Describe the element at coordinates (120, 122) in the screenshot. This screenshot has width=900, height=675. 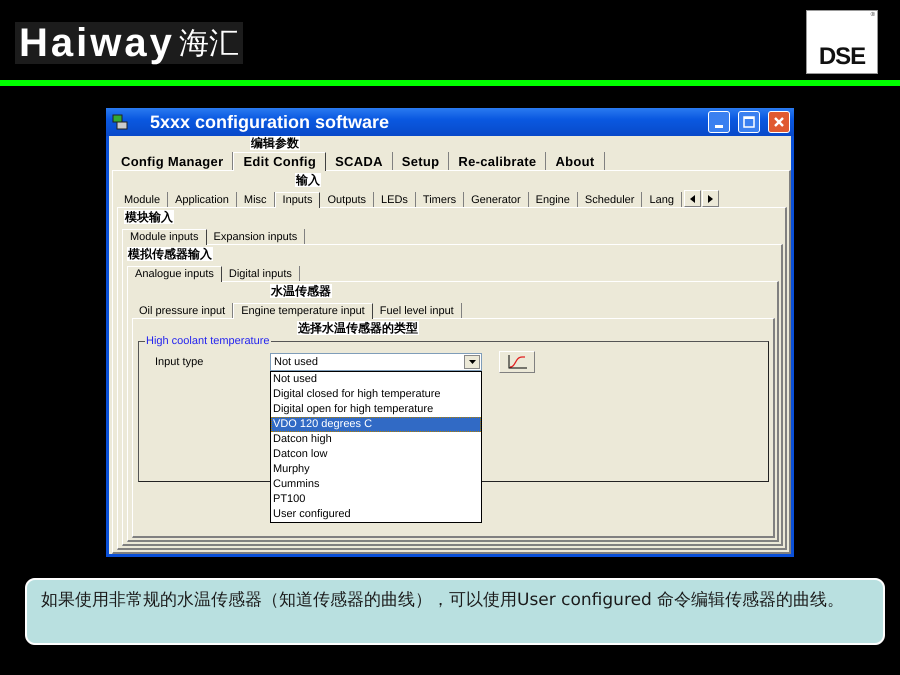
I see `computer-icon` at that location.